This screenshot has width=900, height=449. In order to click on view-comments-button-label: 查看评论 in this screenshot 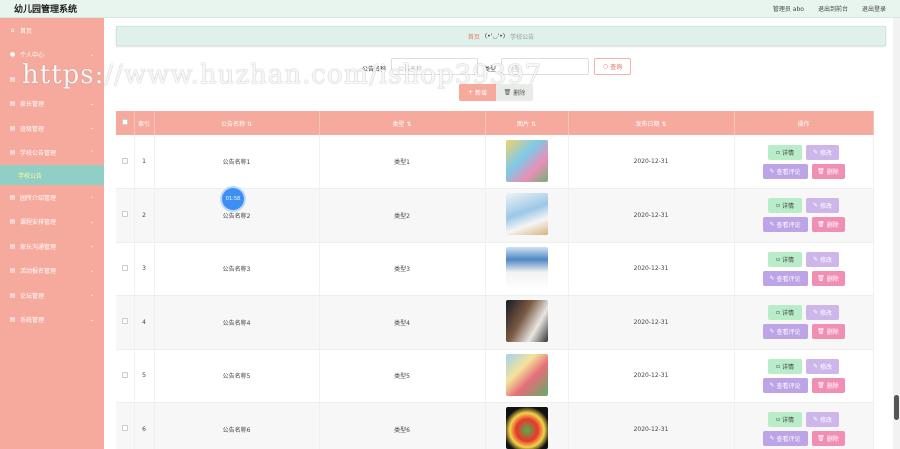, I will do `click(788, 386)`.